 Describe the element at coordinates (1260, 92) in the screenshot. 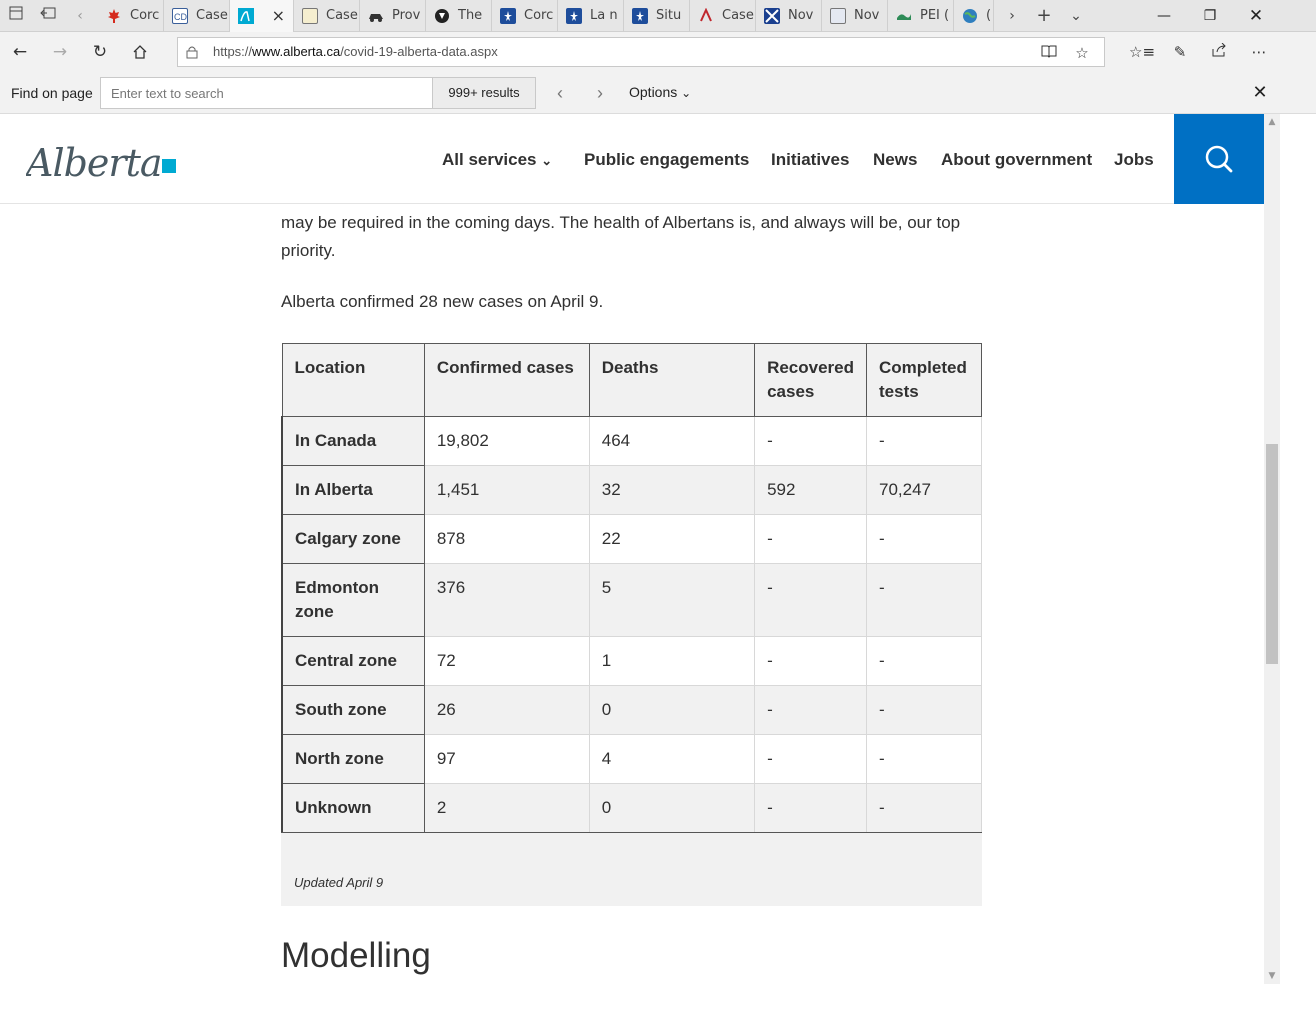

I see `find-close-icon: ✕` at that location.